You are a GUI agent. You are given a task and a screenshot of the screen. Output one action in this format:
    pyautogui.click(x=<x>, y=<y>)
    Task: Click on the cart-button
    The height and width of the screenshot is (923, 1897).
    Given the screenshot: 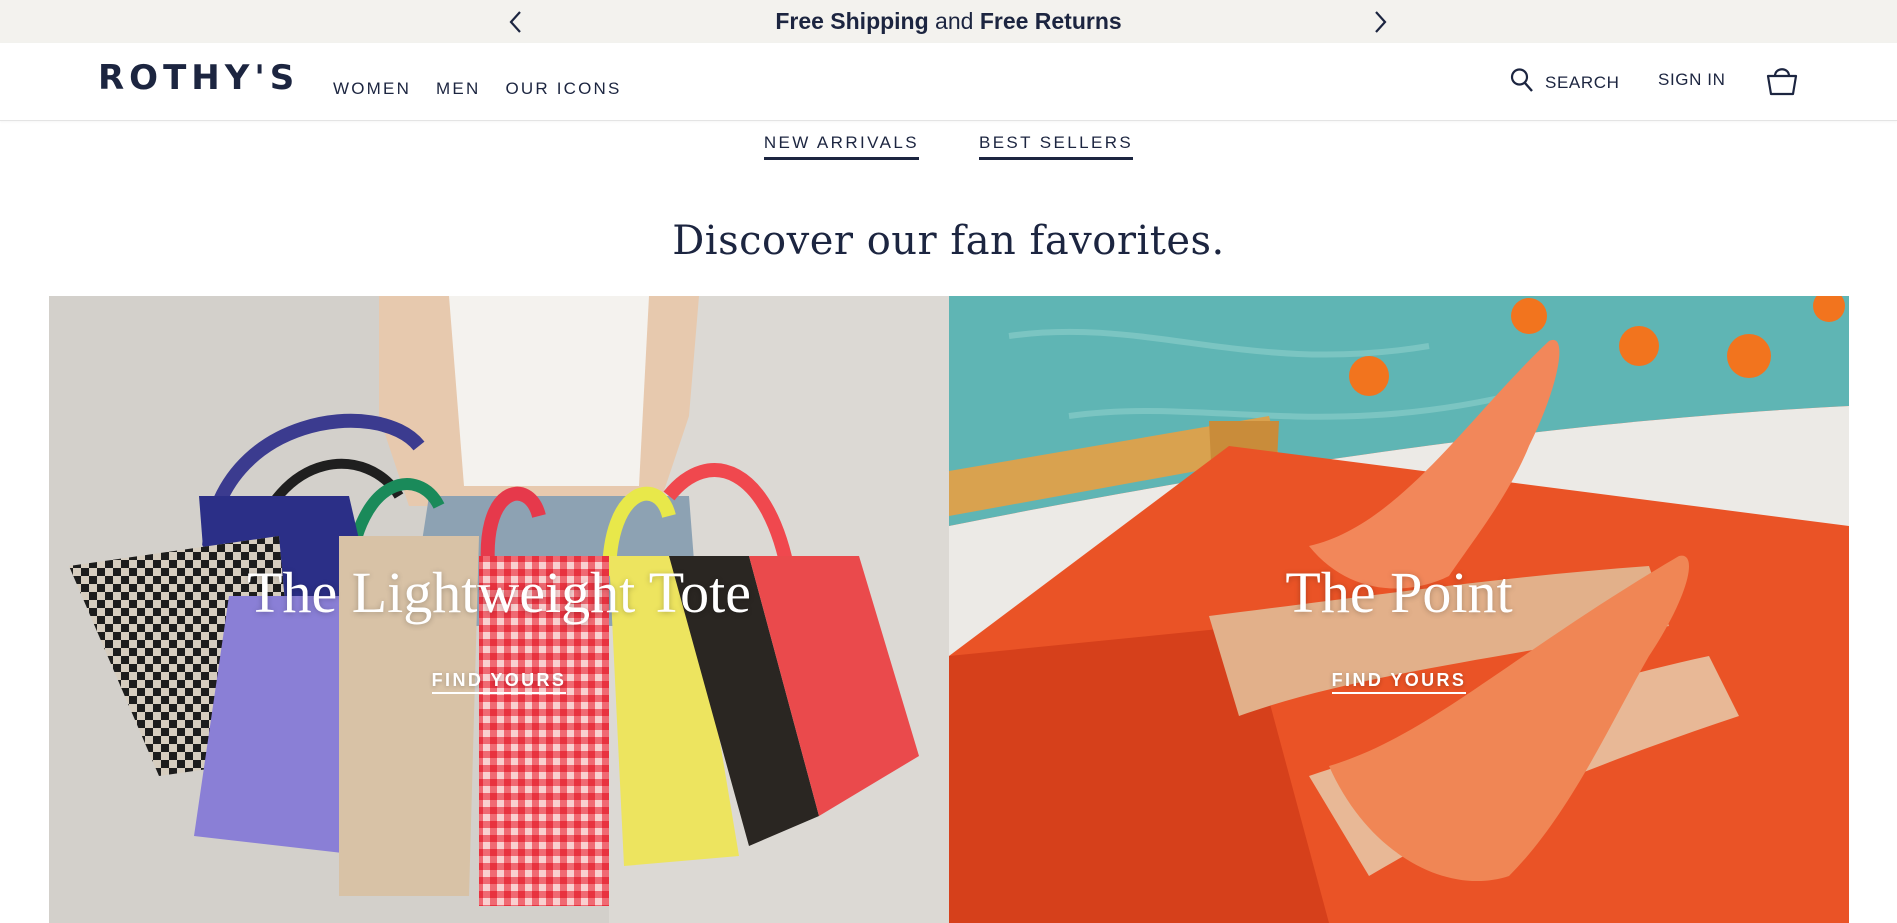 What is the action you would take?
    pyautogui.click(x=1782, y=82)
    